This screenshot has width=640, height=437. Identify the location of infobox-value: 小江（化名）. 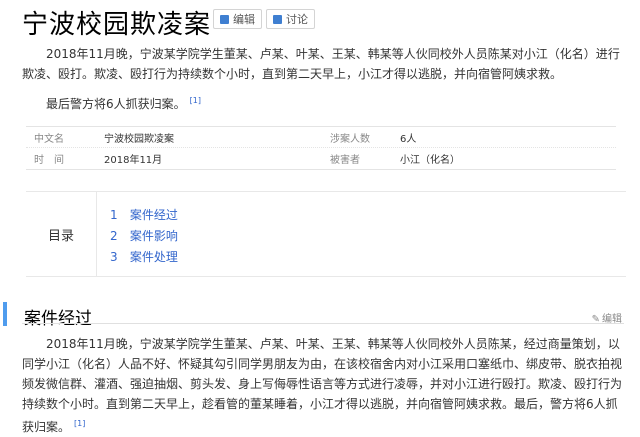
(430, 160).